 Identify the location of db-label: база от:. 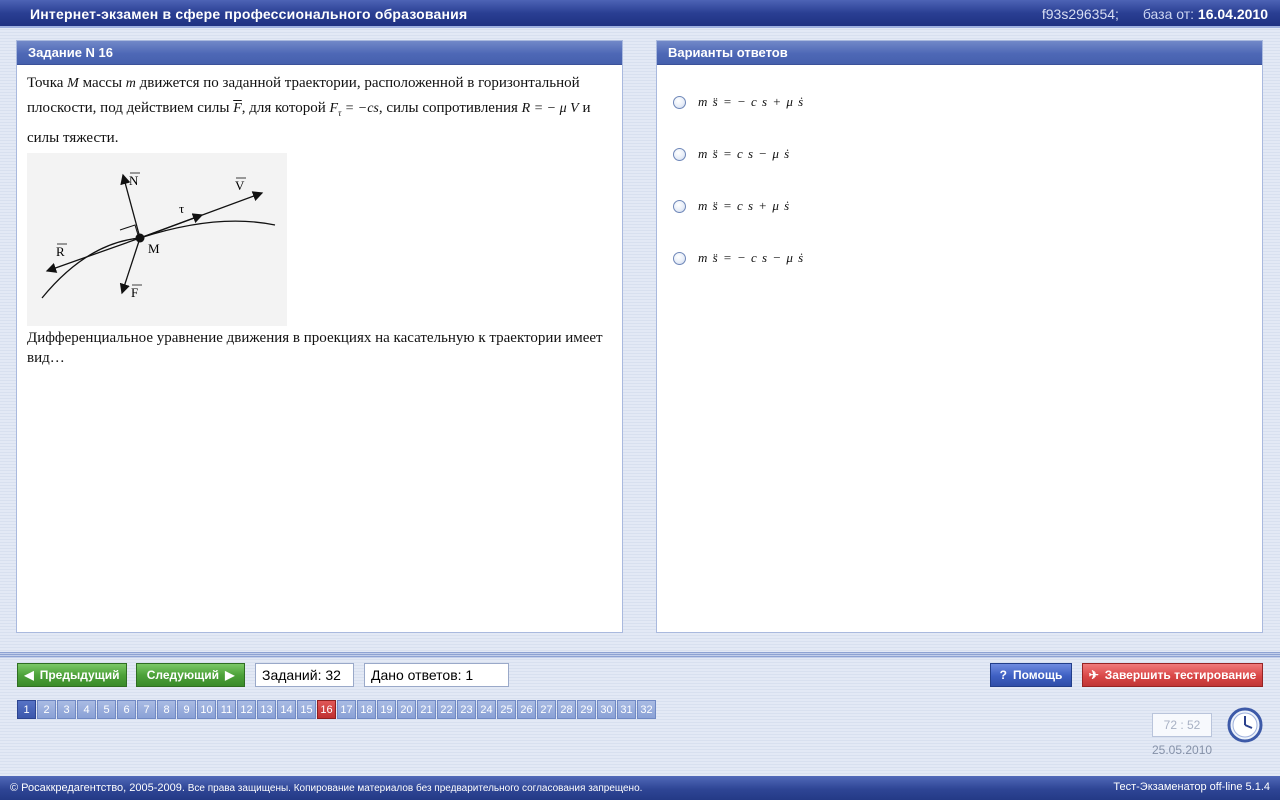
(1168, 14).